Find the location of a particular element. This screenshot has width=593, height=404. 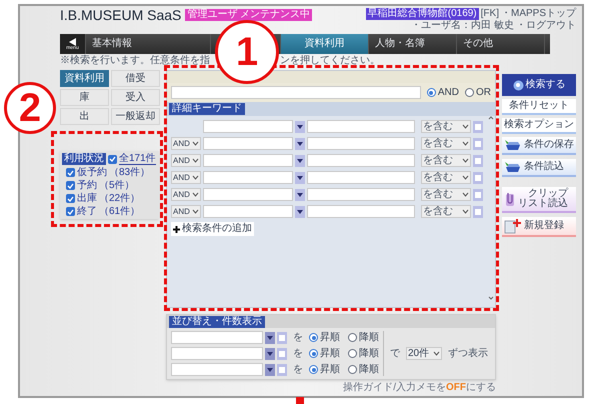

side-button: 検索オプション is located at coordinates (539, 126).